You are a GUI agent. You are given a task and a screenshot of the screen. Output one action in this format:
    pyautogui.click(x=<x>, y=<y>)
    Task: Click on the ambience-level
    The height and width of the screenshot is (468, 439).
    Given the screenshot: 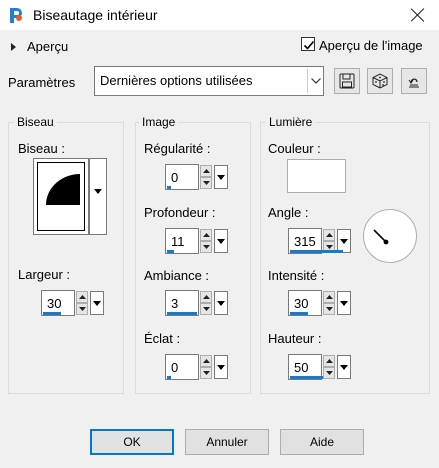 What is the action you would take?
    pyautogui.click(x=182, y=313)
    